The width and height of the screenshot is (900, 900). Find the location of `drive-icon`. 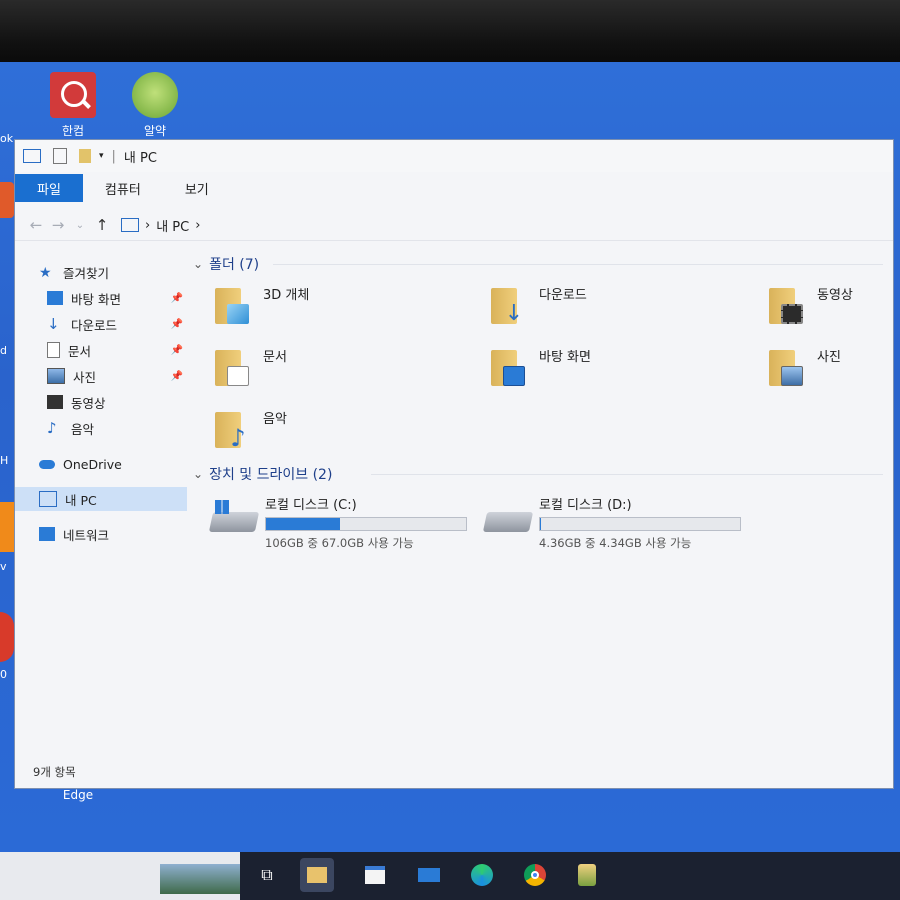

drive-icon is located at coordinates (508, 519).